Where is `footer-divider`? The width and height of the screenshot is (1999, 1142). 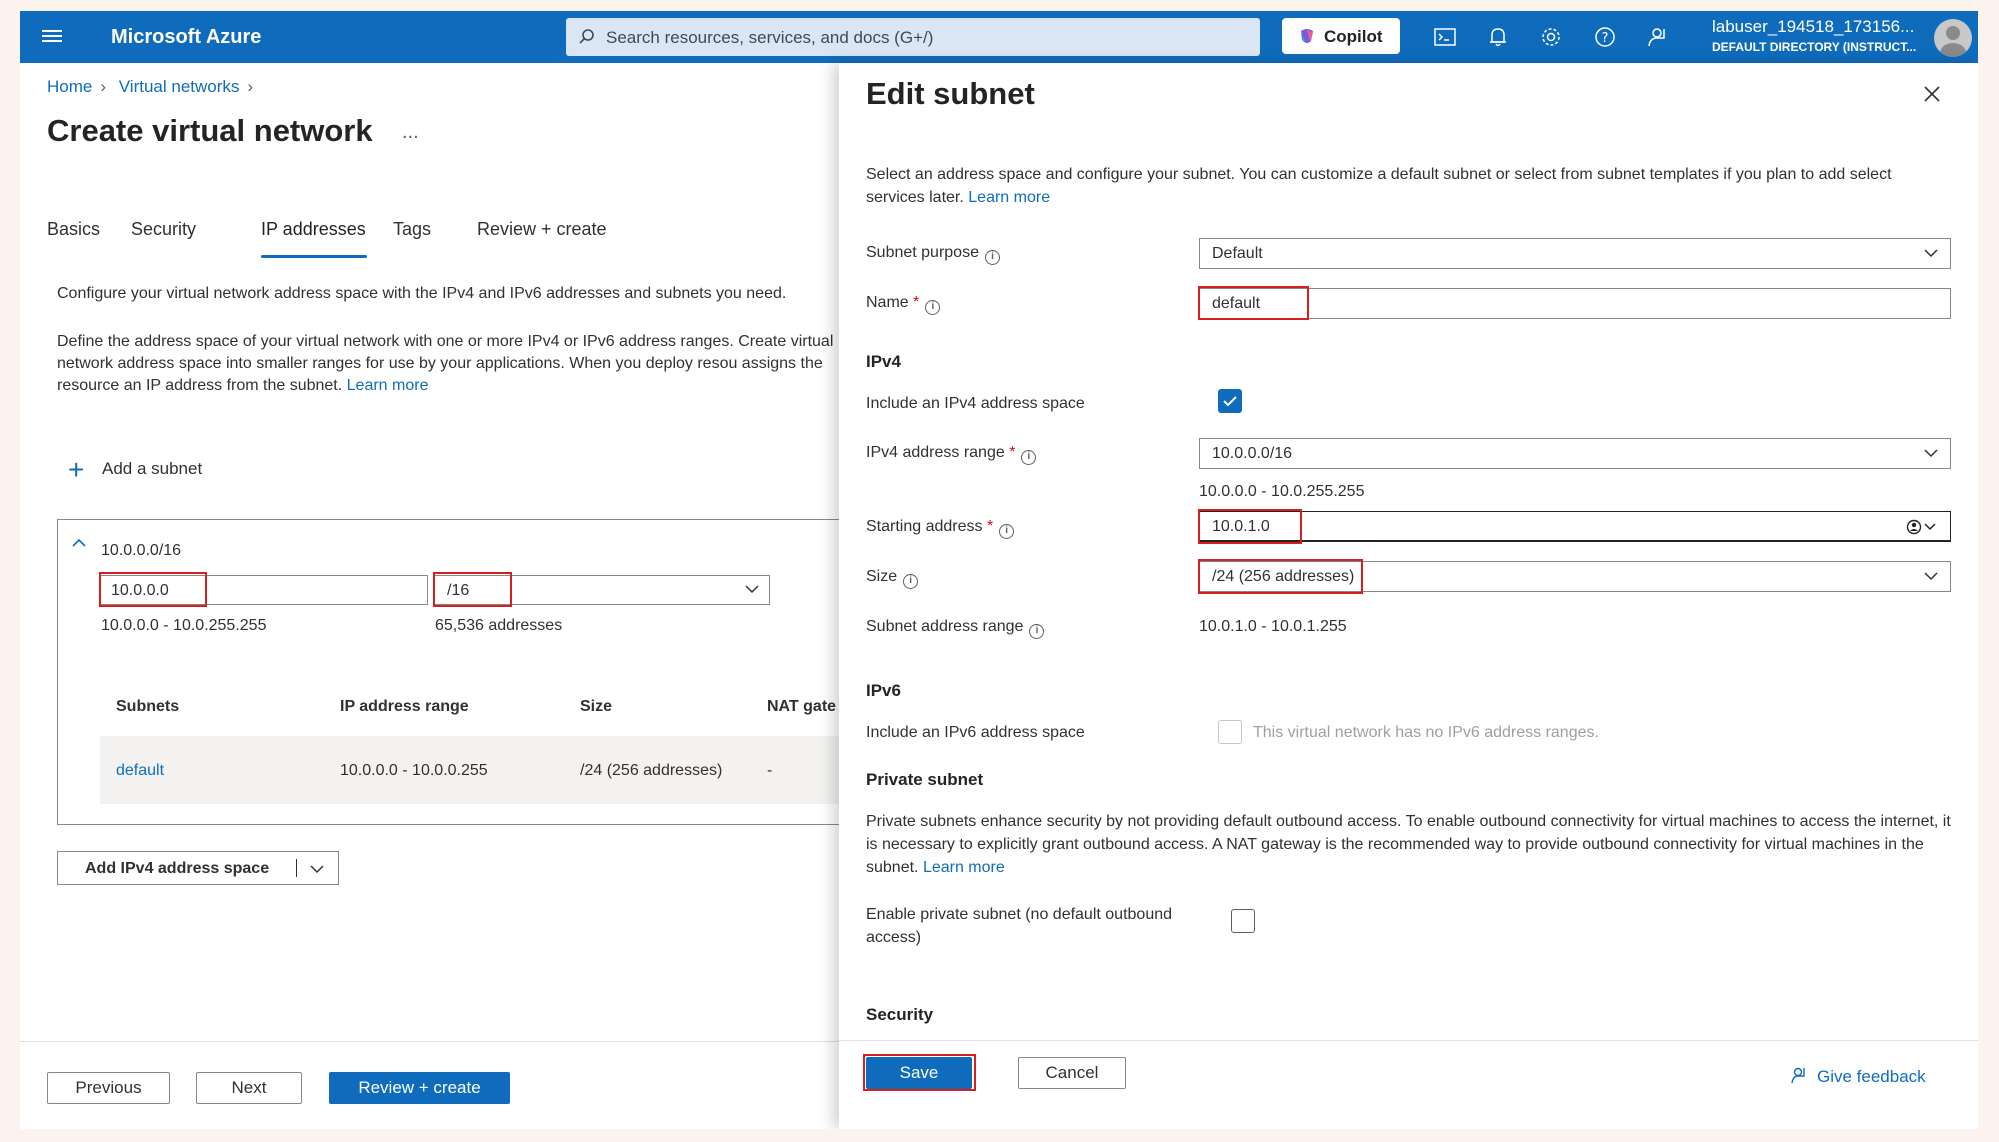
footer-divider is located at coordinates (440, 1041).